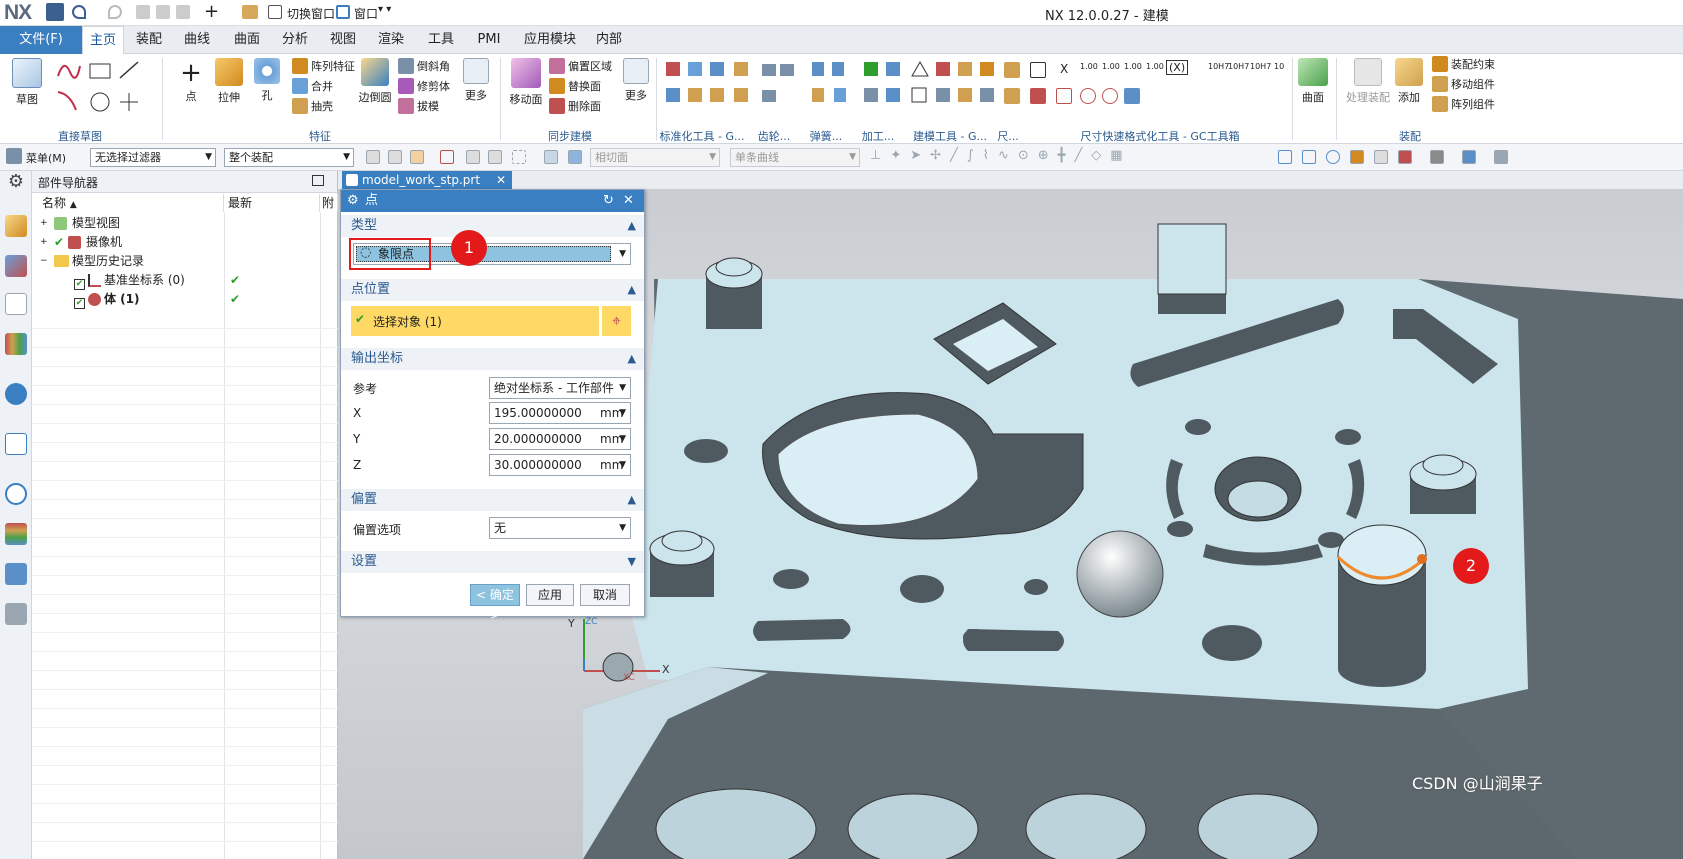 This screenshot has width=1683, height=859. What do you see at coordinates (115, 12) in the screenshot?
I see `redo-icon` at bounding box center [115, 12].